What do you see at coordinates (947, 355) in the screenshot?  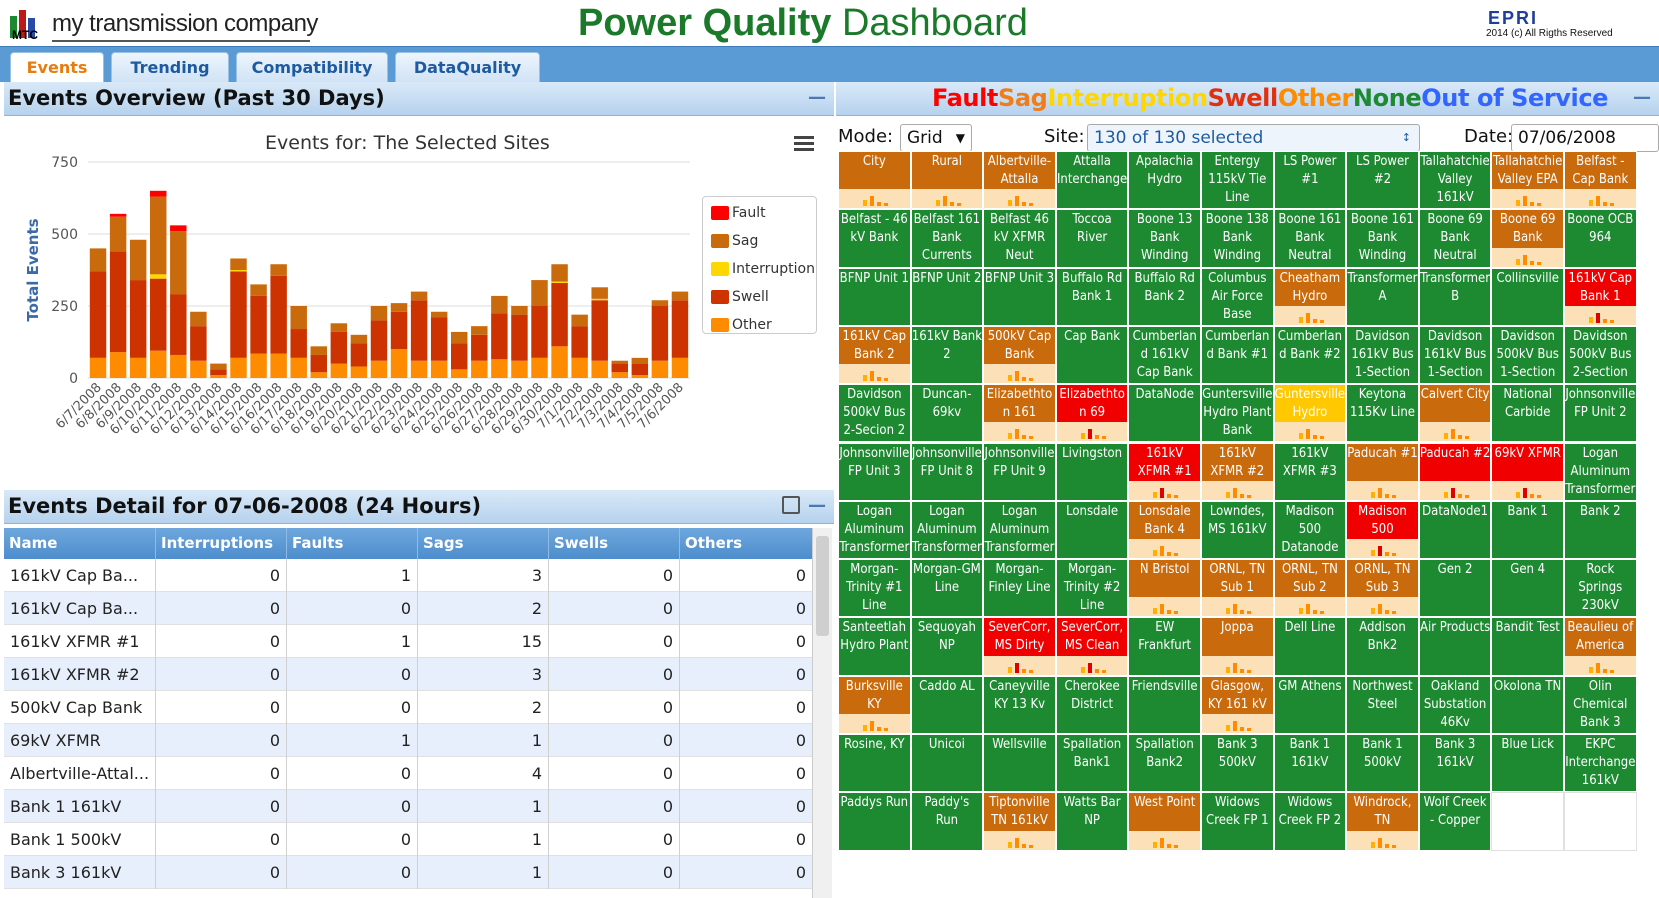 I see `site-cell: 161kV Bank 2` at bounding box center [947, 355].